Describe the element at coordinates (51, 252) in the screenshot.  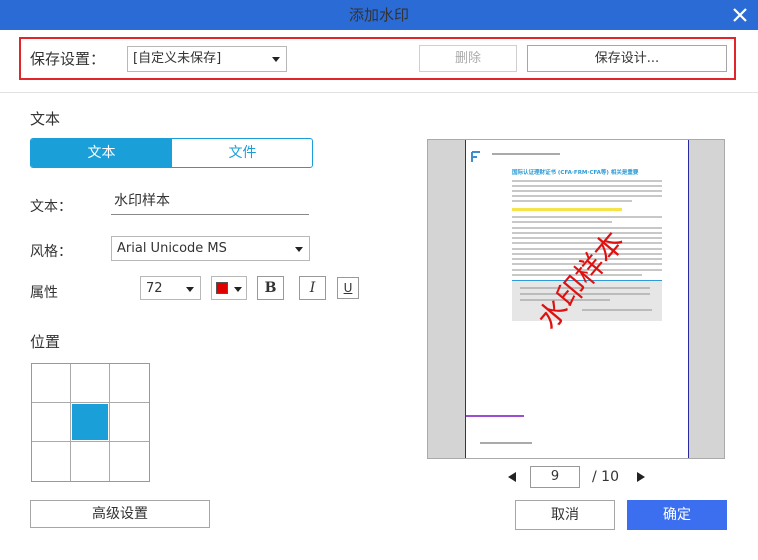
I see `style-label: 风格：` at that location.